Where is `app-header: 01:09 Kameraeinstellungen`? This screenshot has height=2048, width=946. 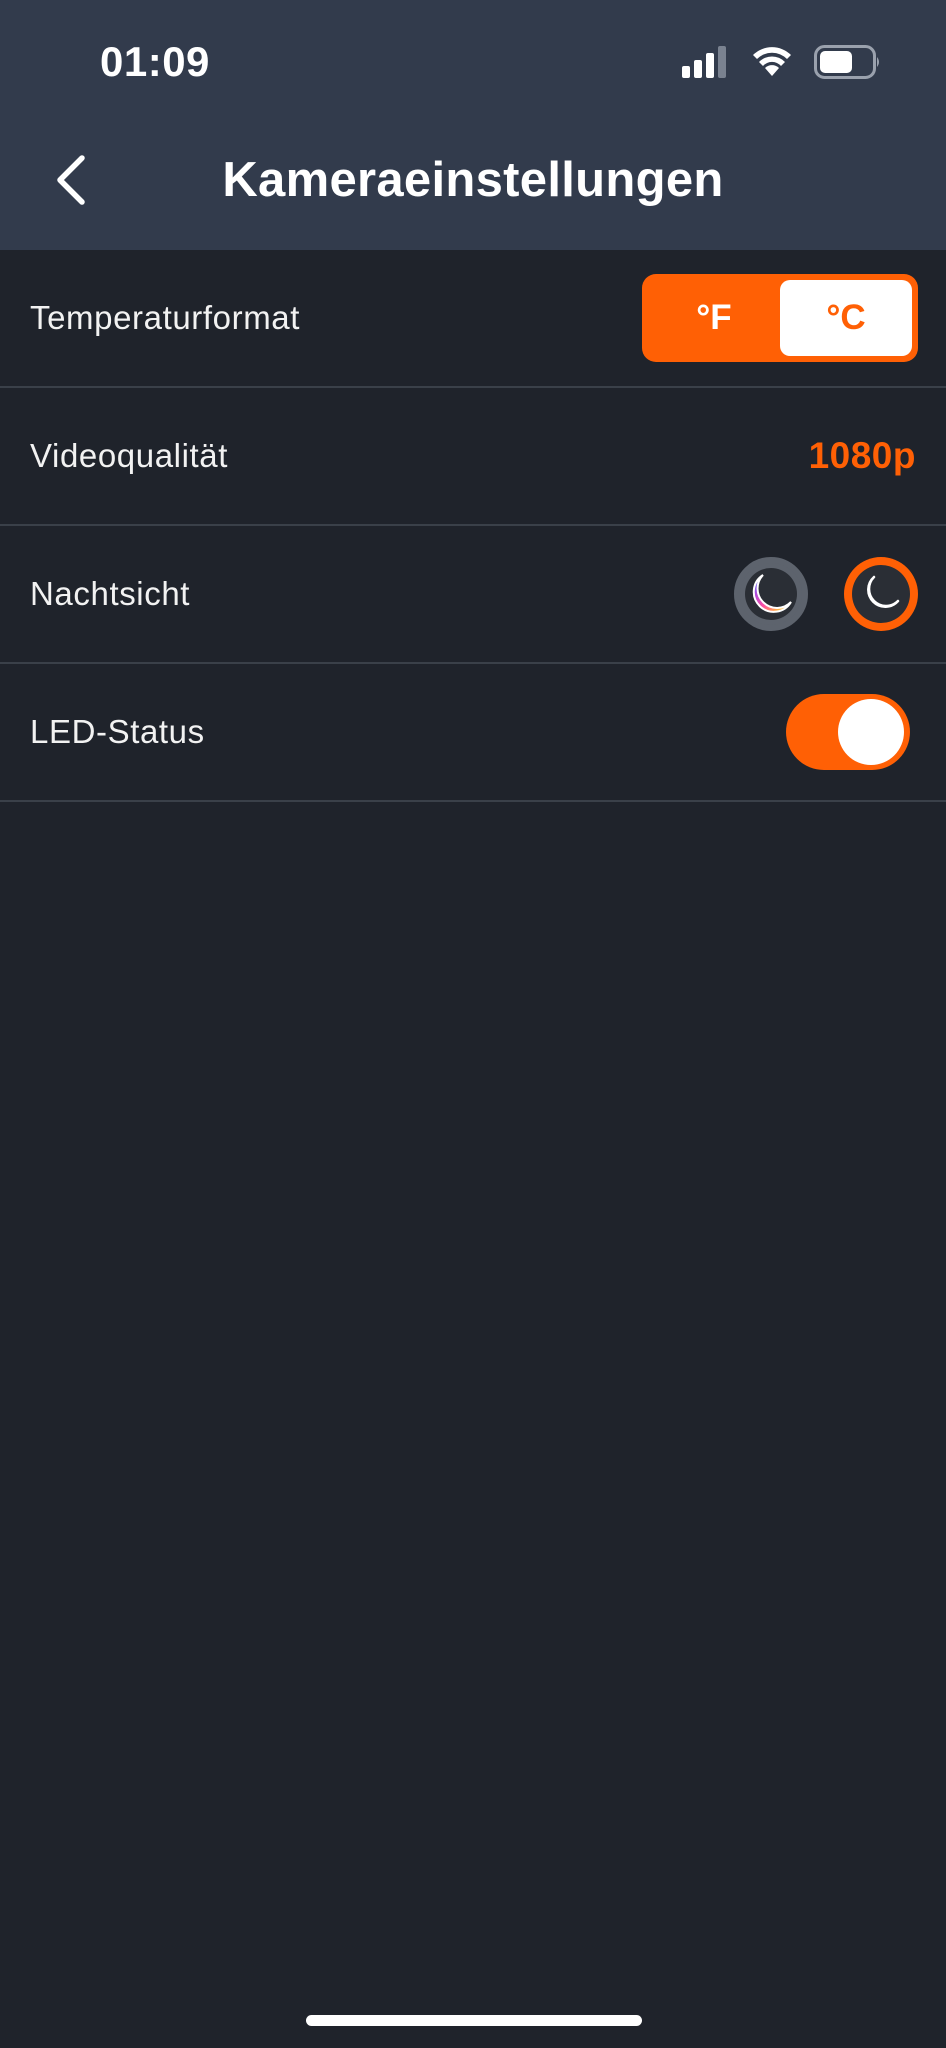
app-header: 01:09 Kameraeinstellungen is located at coordinates (473, 125).